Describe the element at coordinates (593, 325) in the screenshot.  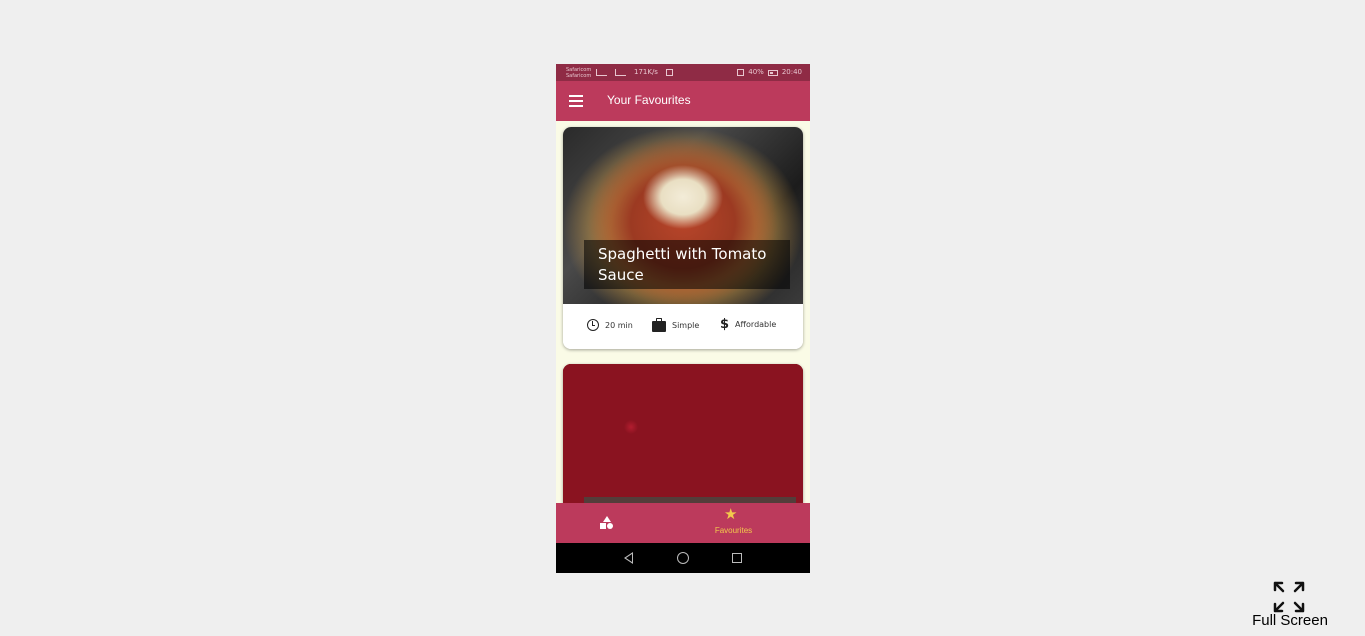
I see `clock-icon` at that location.